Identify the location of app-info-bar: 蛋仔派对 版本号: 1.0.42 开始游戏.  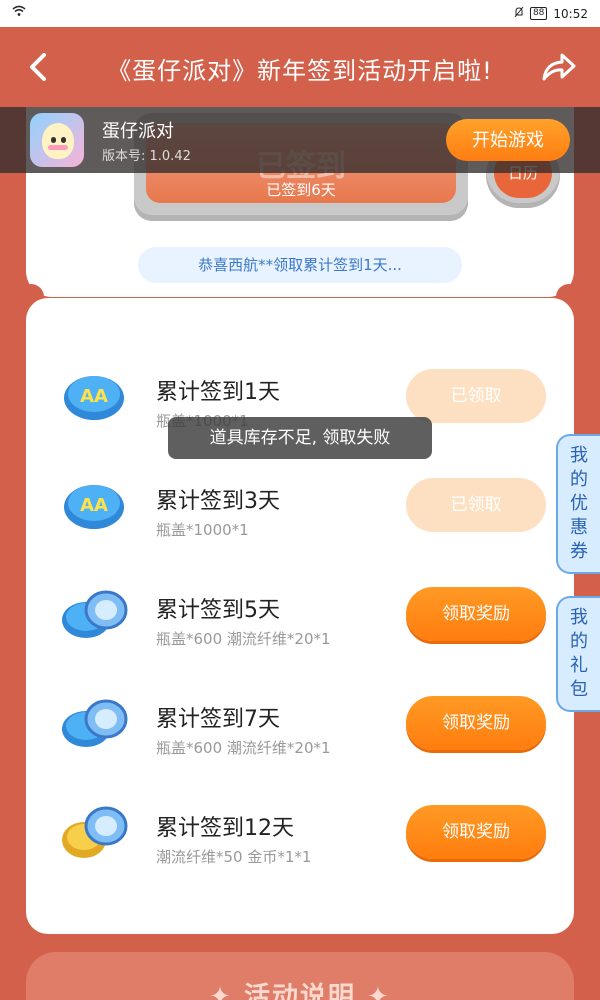
(300, 140).